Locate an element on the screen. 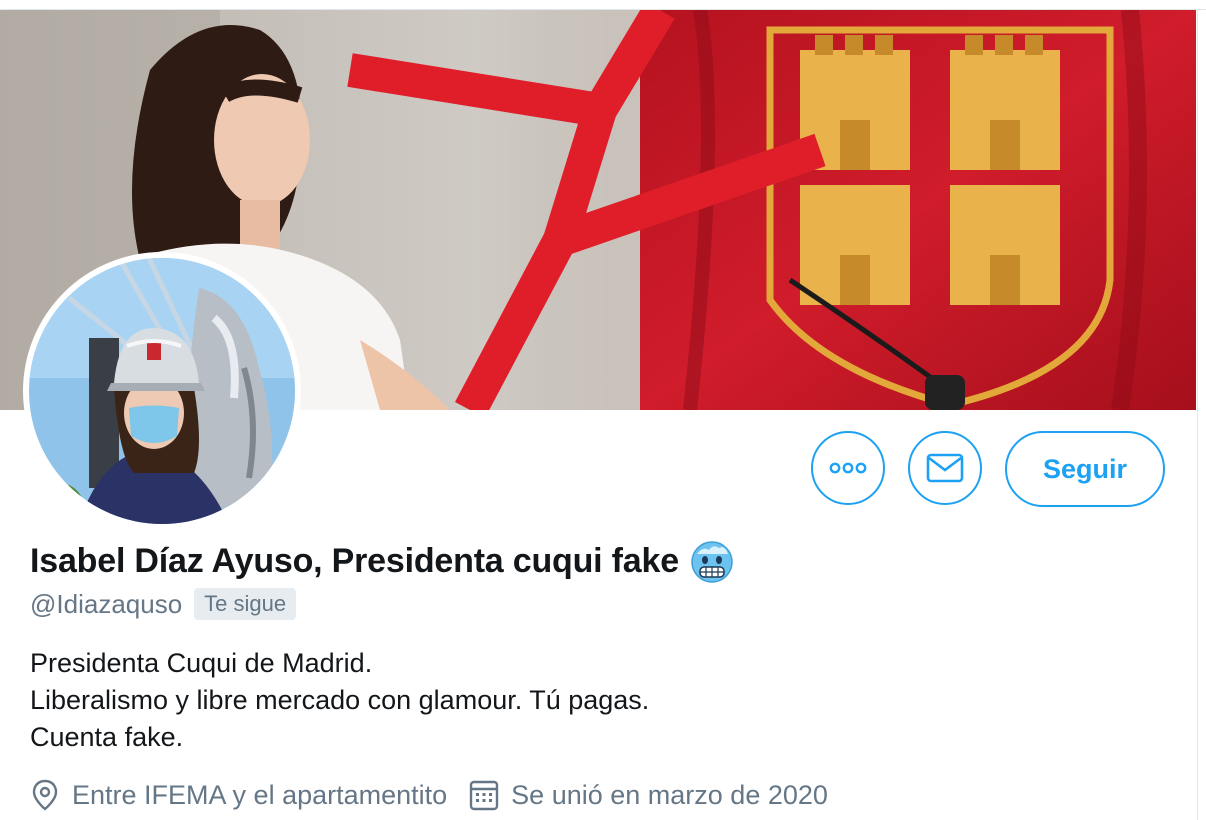  display-name: Isabel Díaz Ayuso, Presidenta cuqui fake is located at coordinates (382, 561).